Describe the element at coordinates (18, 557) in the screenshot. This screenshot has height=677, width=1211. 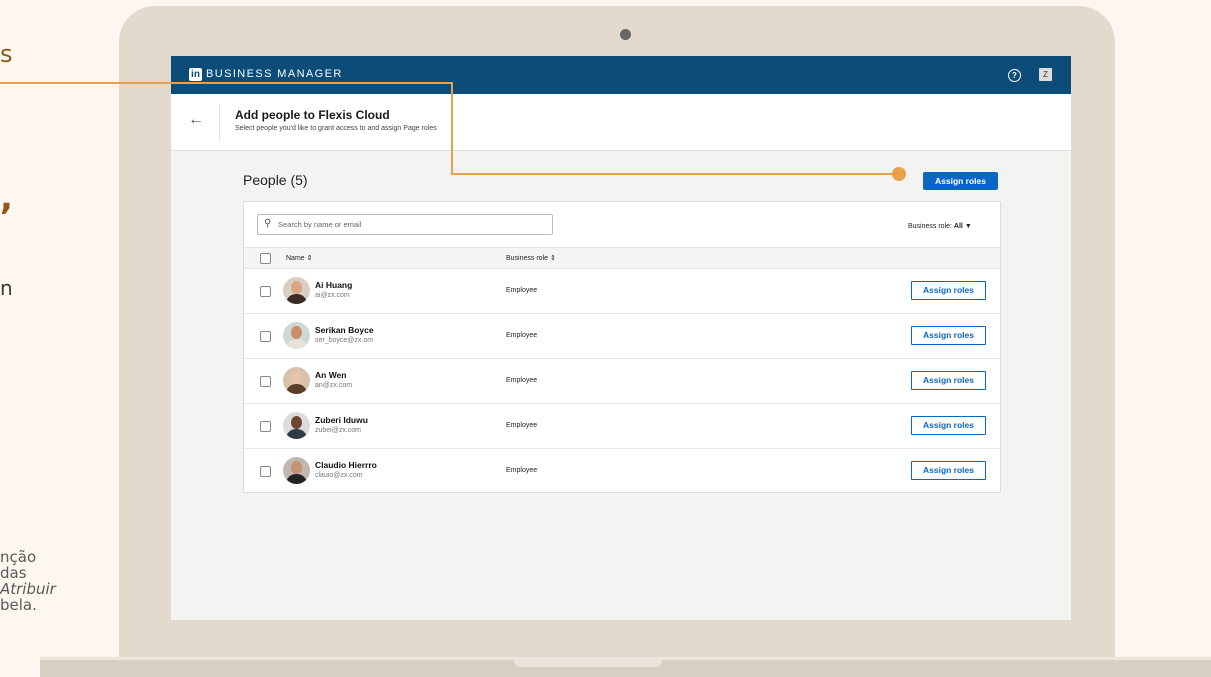
I see `slide-paragraph-line: nção` at that location.